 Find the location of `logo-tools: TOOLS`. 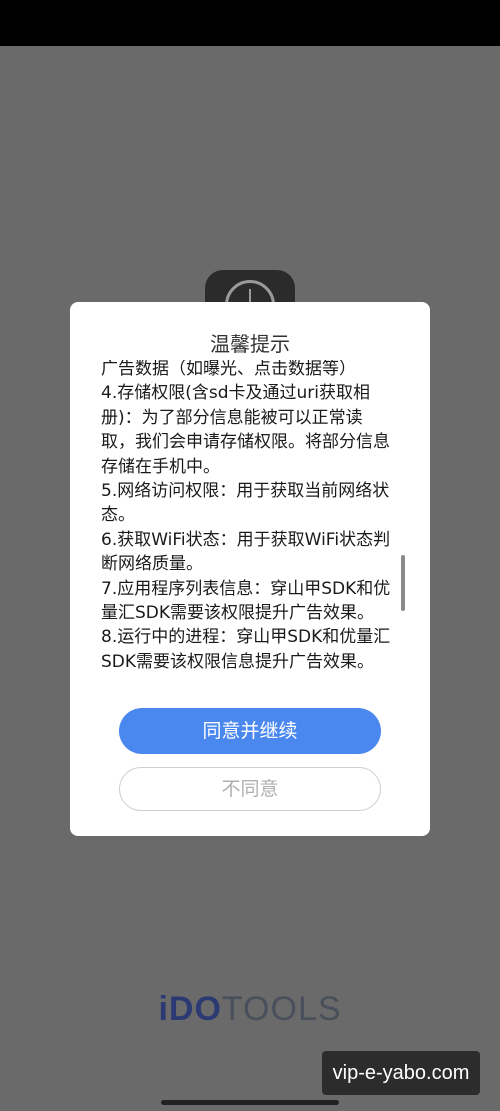

logo-tools: TOOLS is located at coordinates (281, 1009).